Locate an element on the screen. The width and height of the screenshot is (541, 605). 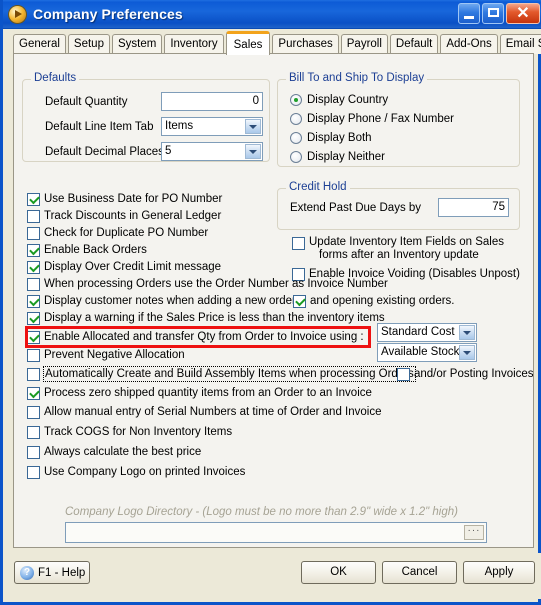
checkbox-label: and opening existing orders. is located at coordinates (382, 301).